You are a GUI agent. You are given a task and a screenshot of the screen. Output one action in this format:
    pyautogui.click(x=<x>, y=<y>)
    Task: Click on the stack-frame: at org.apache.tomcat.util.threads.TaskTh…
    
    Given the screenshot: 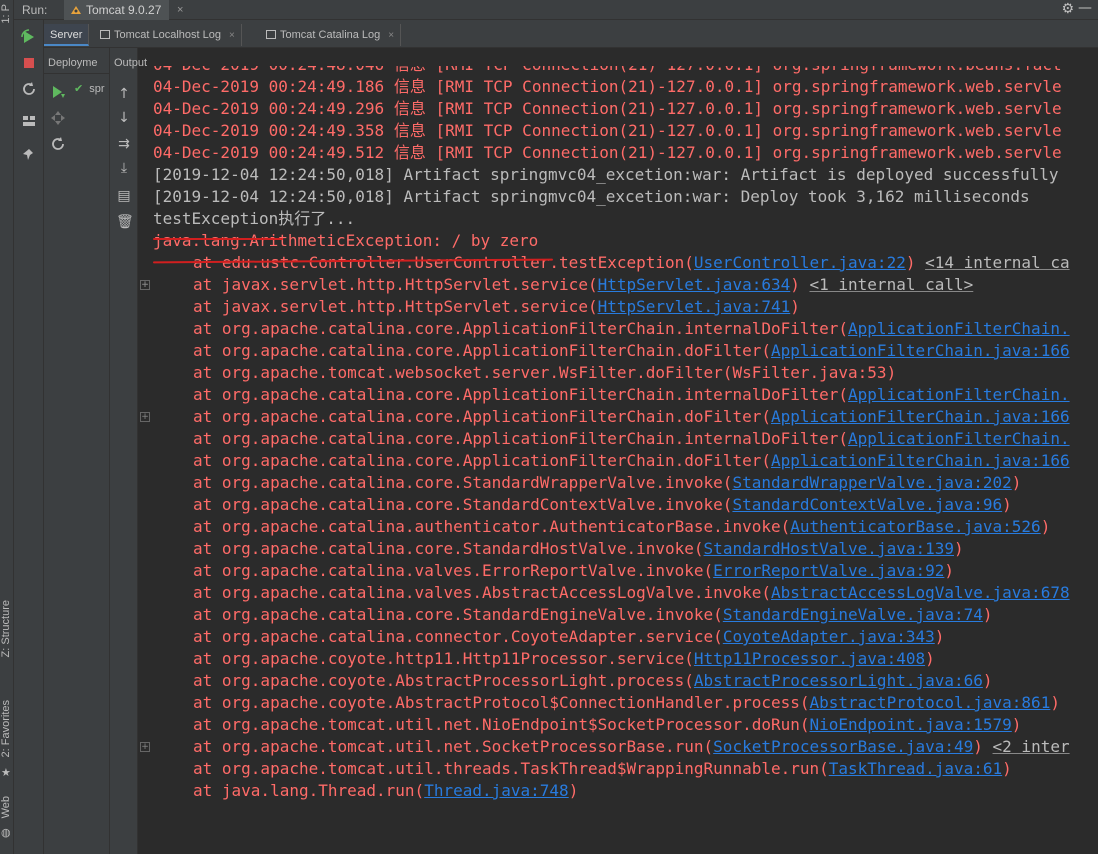 What is the action you would take?
    pyautogui.click(x=625, y=769)
    